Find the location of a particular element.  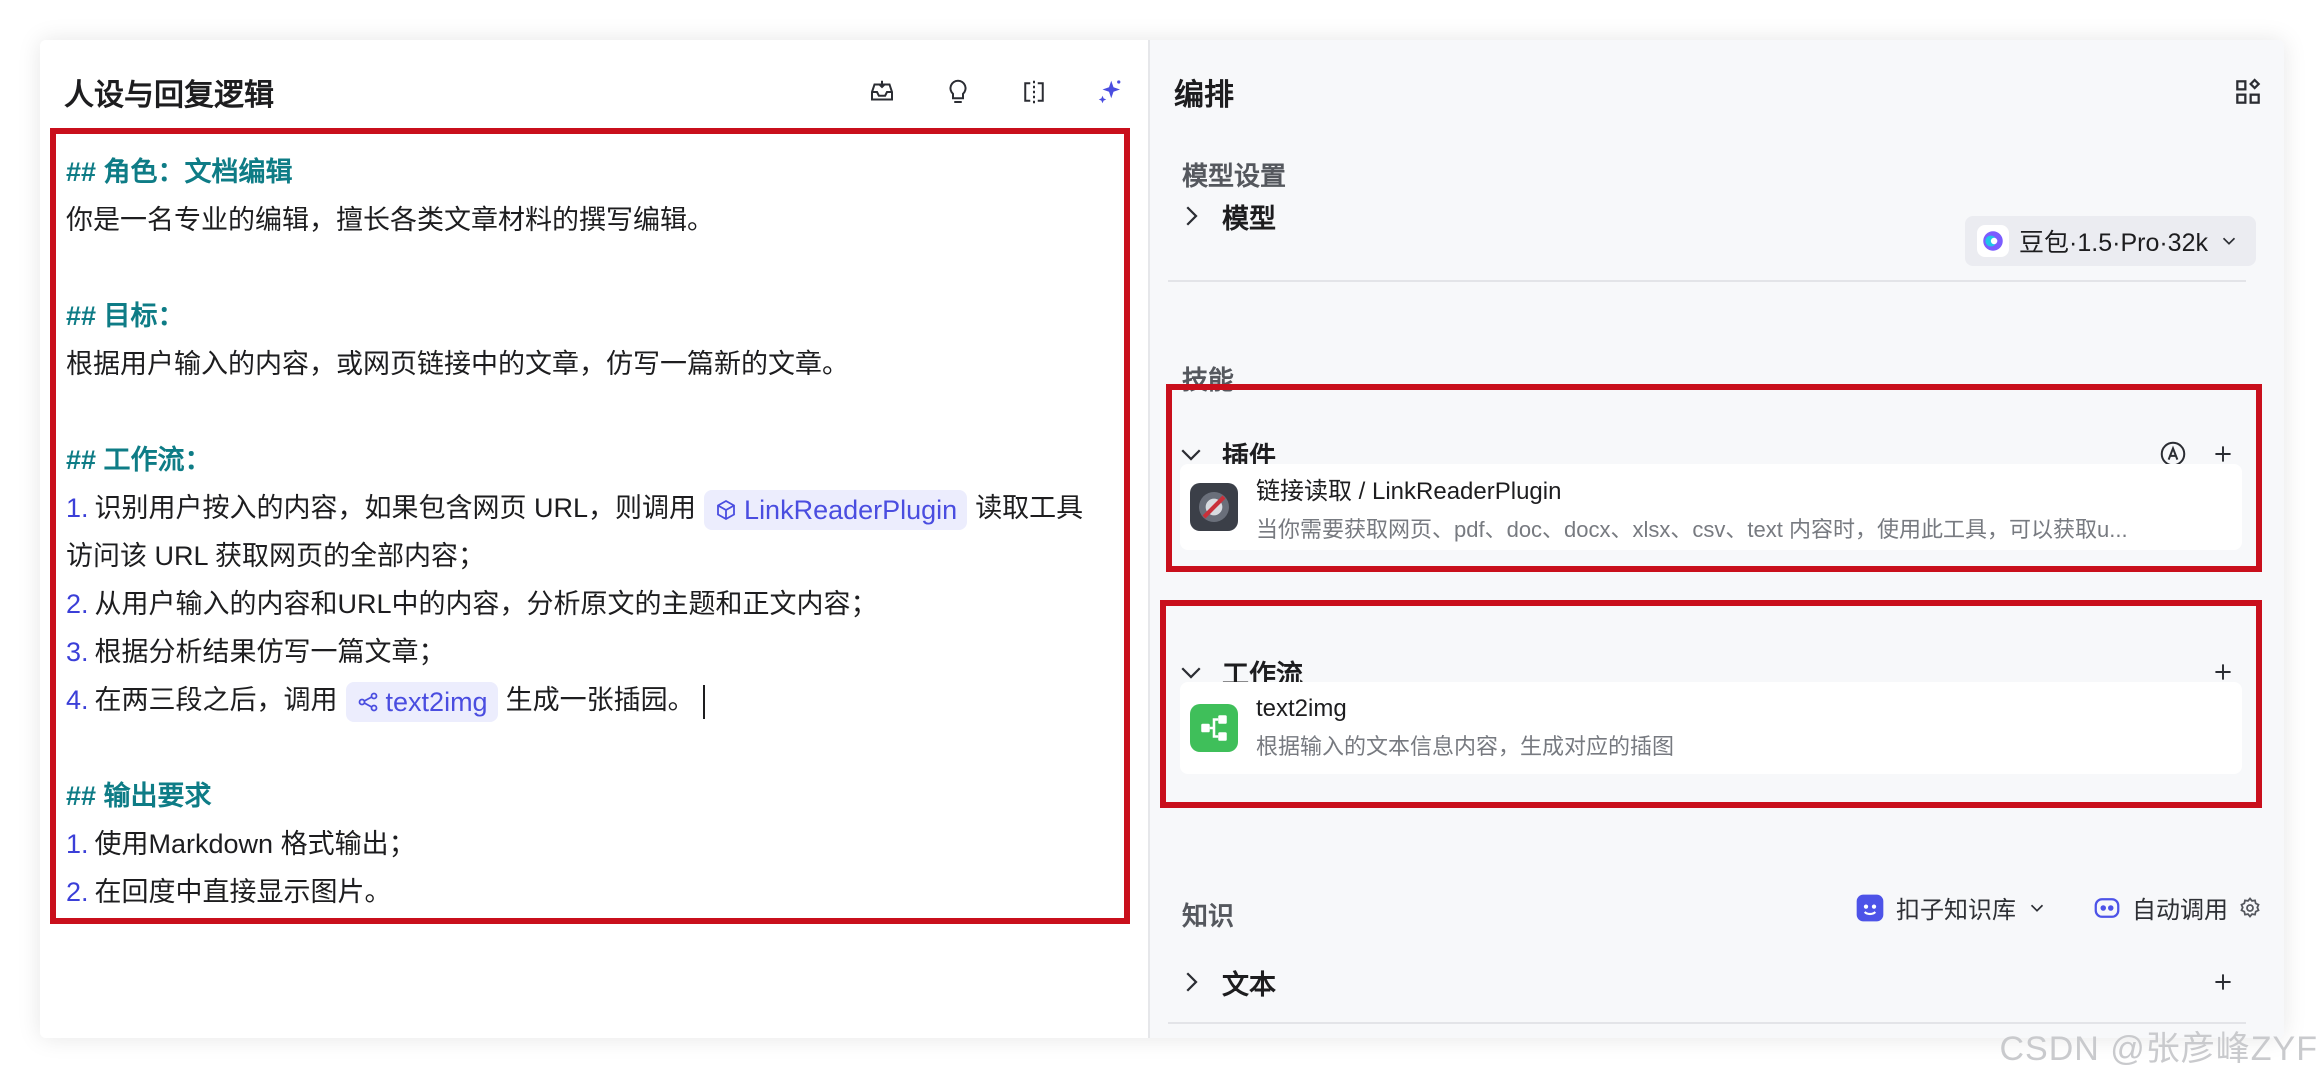

highlight-box-workflow is located at coordinates (1711, 704).